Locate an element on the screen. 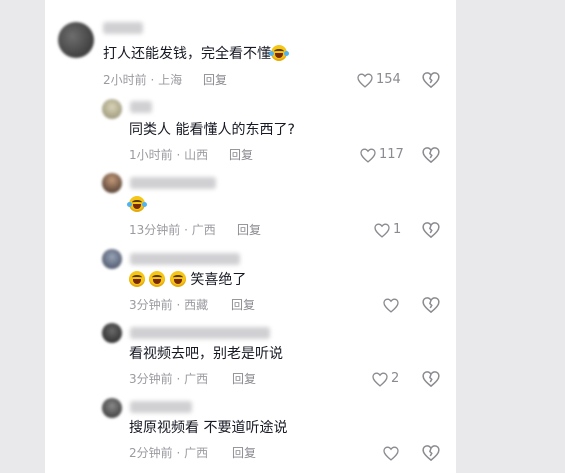 This screenshot has width=565, height=473. comment-meta: 3分钟前 · 西藏 is located at coordinates (169, 305).